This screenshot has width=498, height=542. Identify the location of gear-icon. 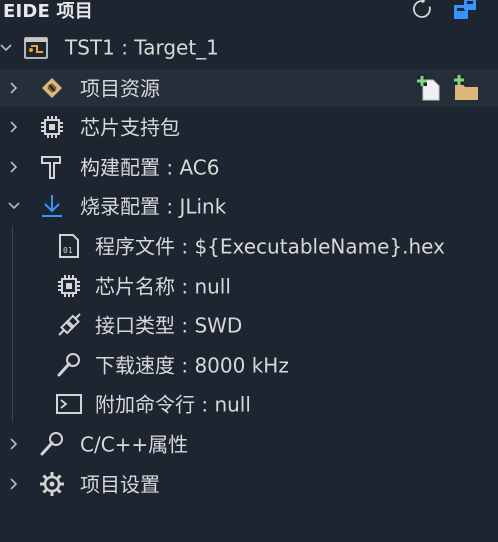
(52, 484).